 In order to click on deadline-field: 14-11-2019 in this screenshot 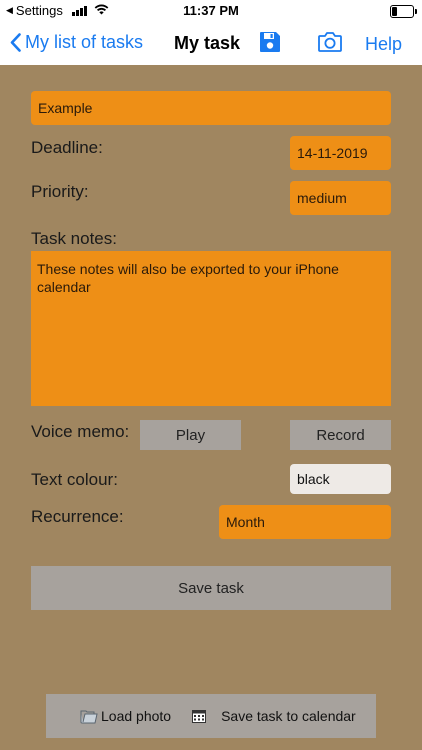, I will do `click(340, 153)`.